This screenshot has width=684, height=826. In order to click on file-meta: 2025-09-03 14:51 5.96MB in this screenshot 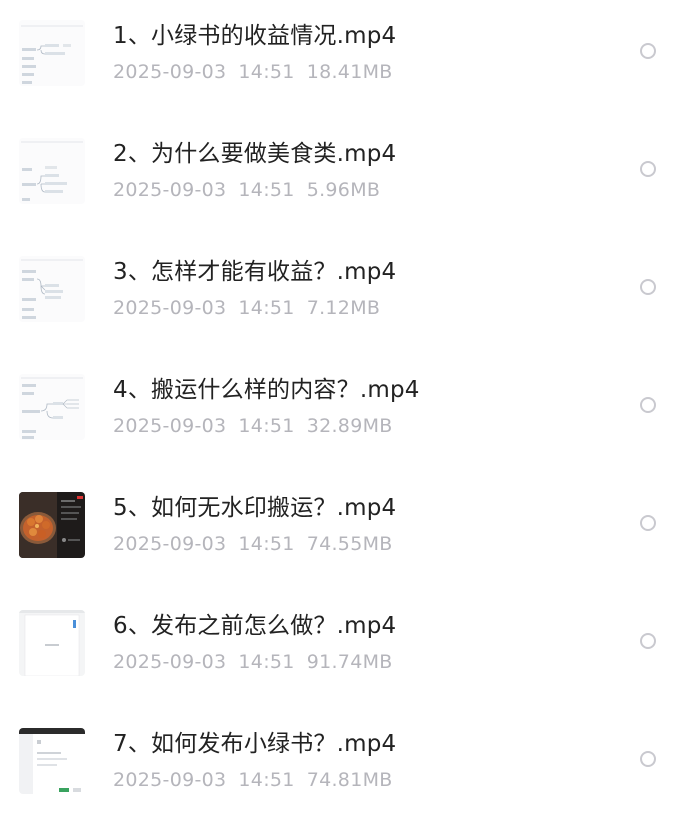, I will do `click(252, 190)`.